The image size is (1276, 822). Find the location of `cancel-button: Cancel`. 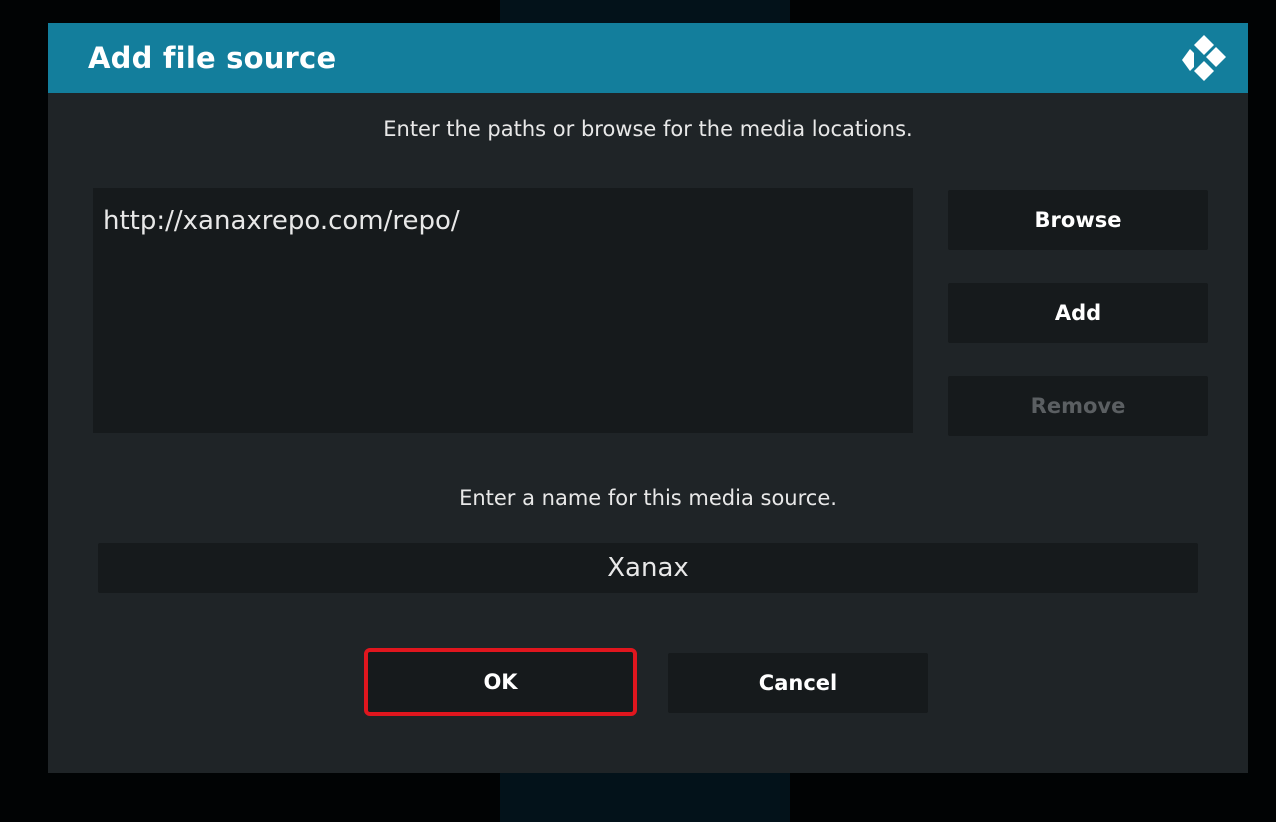

cancel-button: Cancel is located at coordinates (798, 683).